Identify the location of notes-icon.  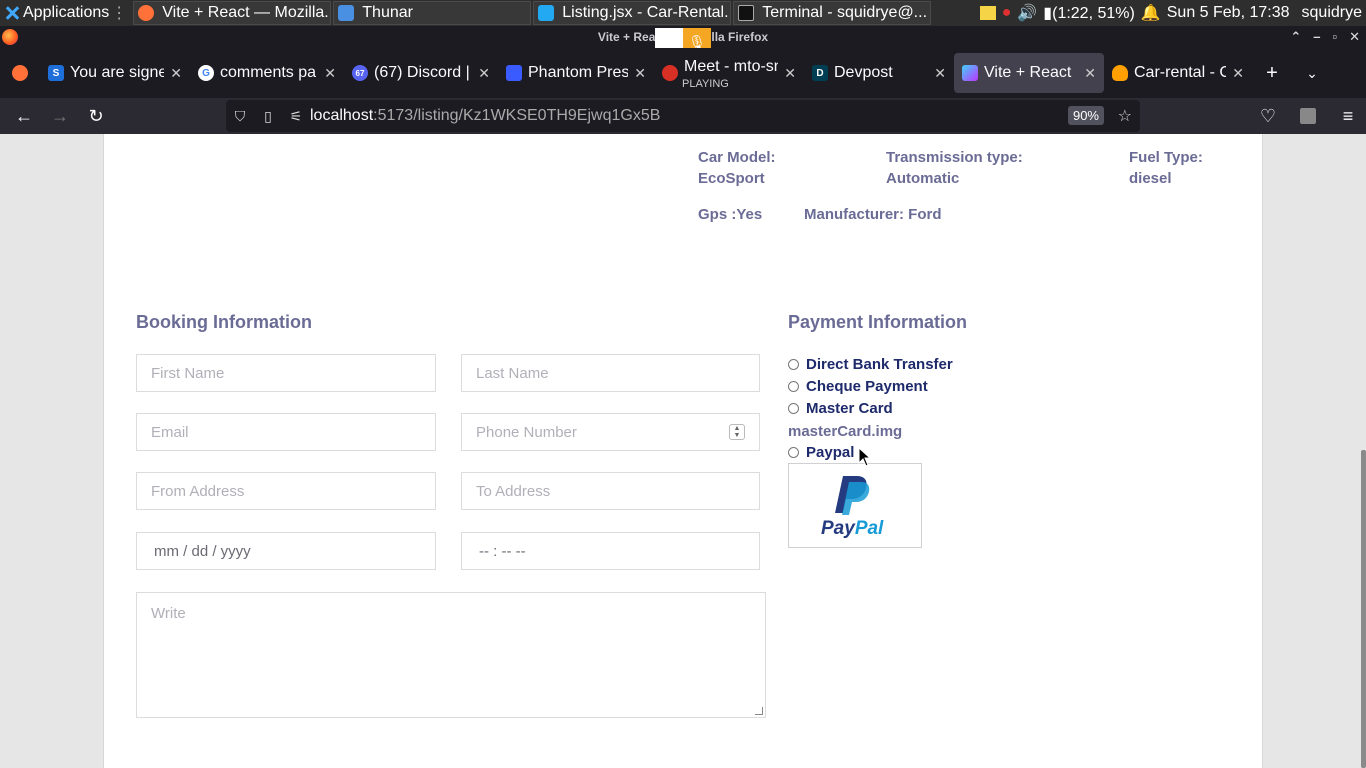
(987, 13).